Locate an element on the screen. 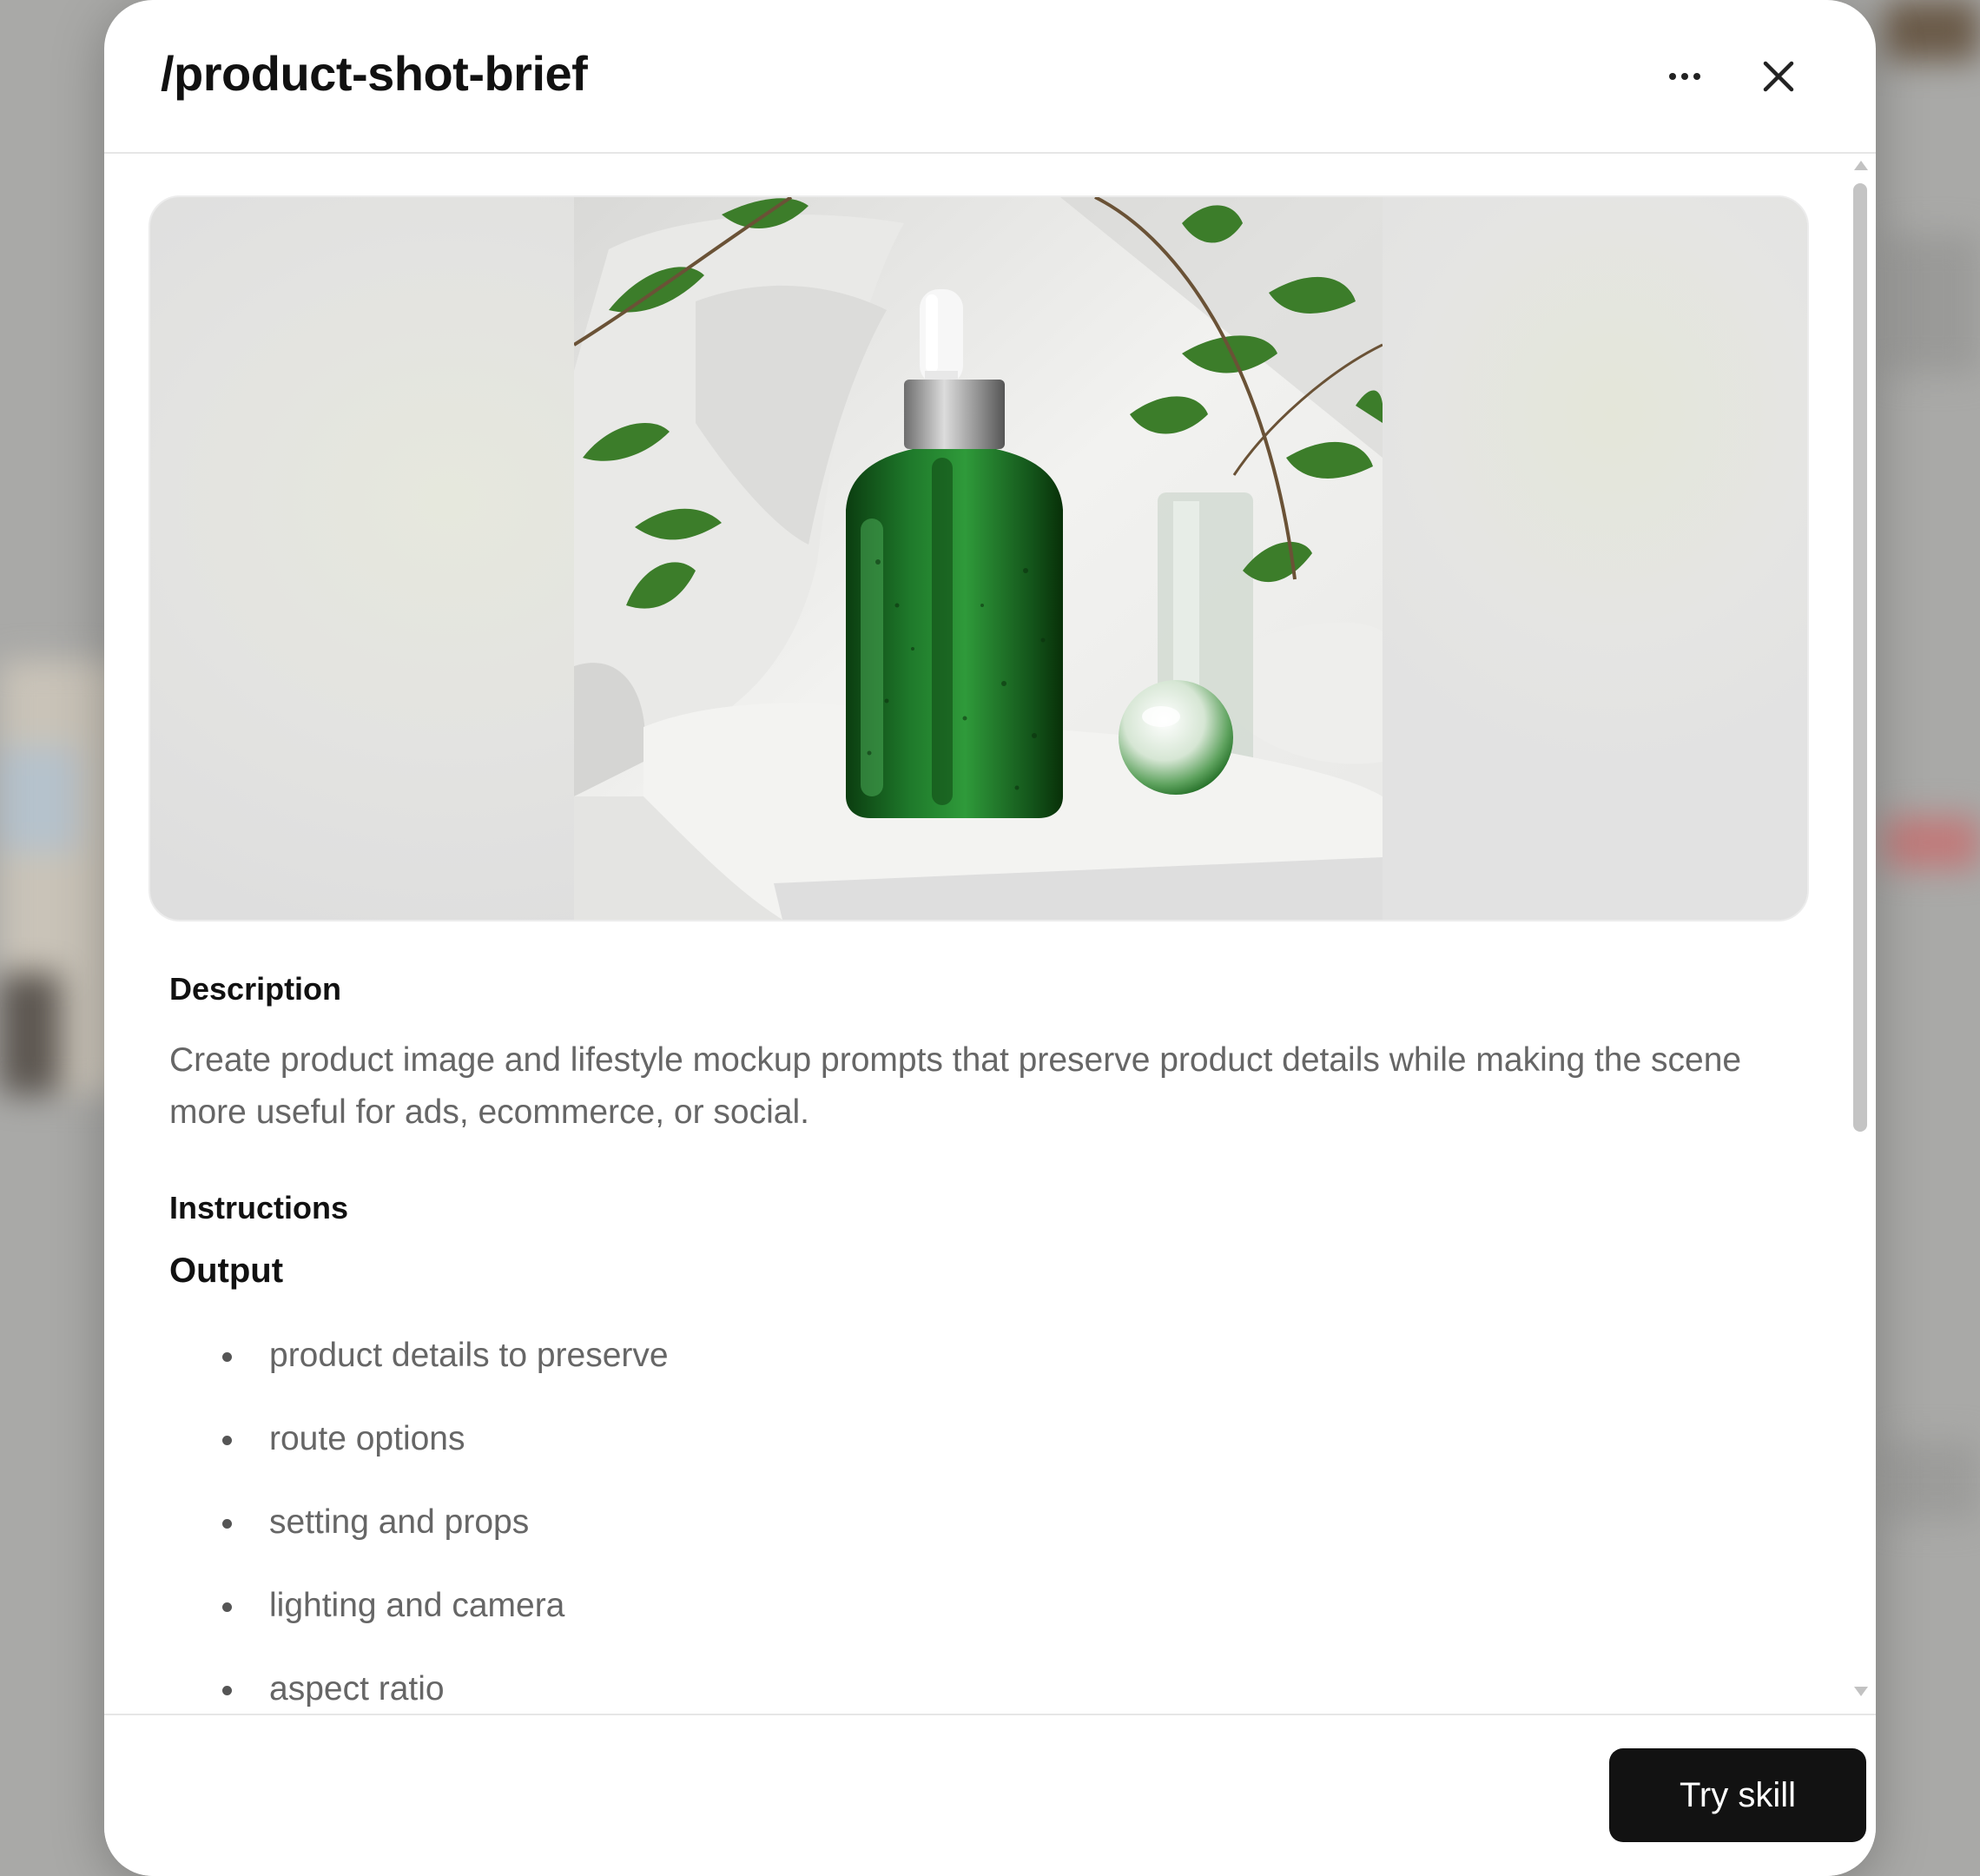  hero-backdrop-right is located at coordinates (1590, 558).